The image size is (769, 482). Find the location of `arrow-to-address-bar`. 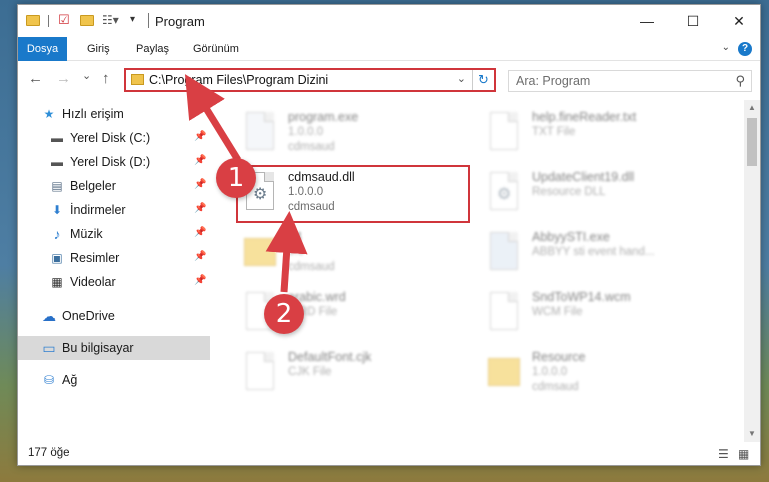

arrow-to-address-bar is located at coordinates (212, 118).